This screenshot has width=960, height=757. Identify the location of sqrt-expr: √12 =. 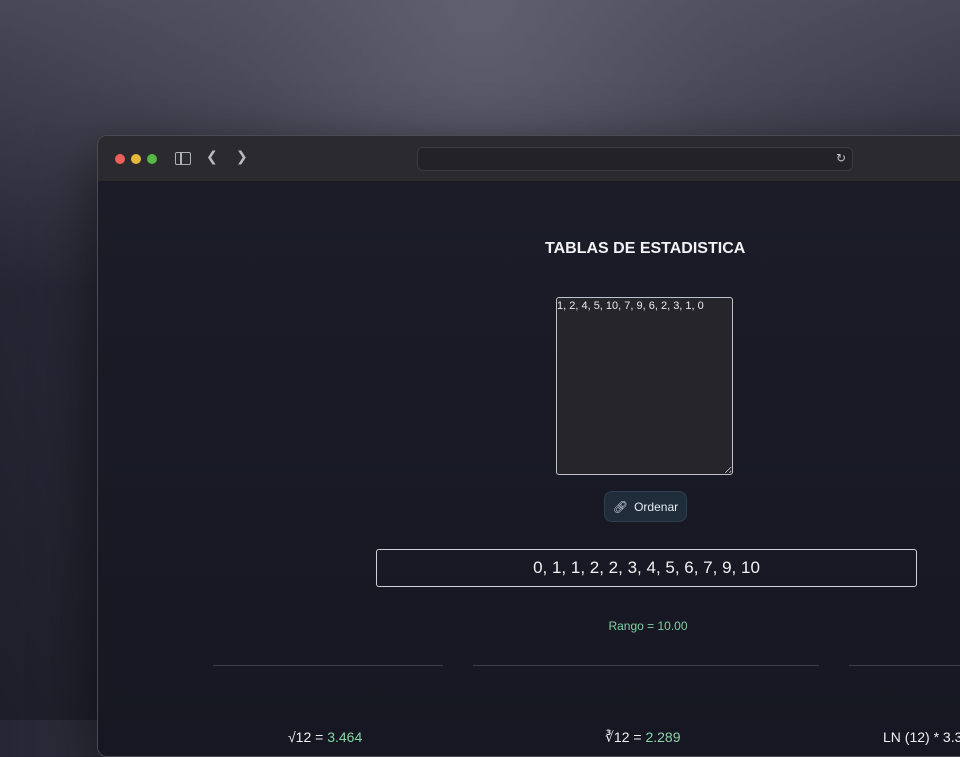
(308, 737).